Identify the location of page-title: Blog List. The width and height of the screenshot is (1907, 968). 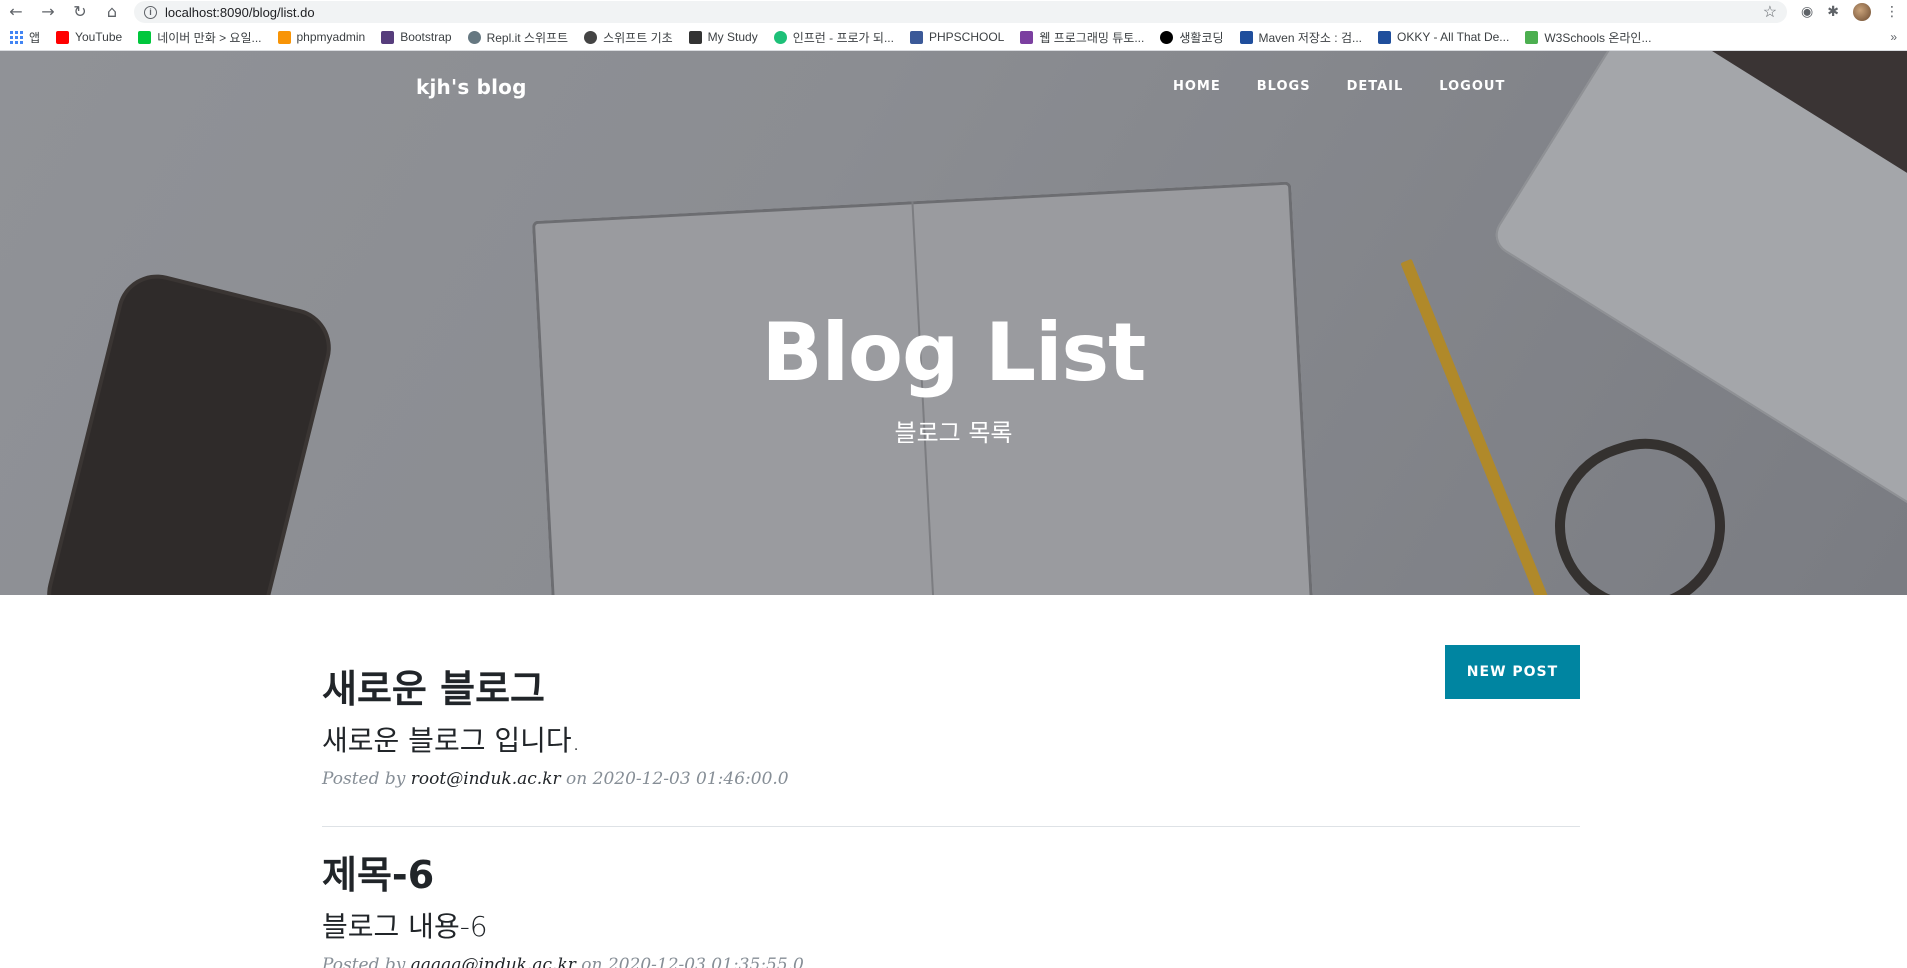
(954, 352).